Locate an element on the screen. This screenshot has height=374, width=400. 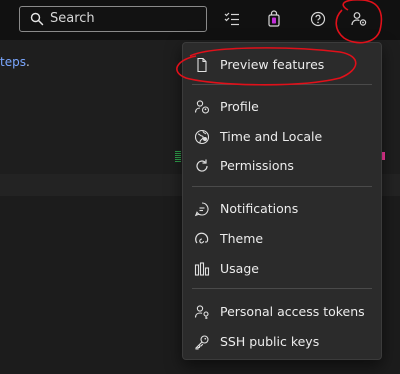
document-icon is located at coordinates (202, 65).